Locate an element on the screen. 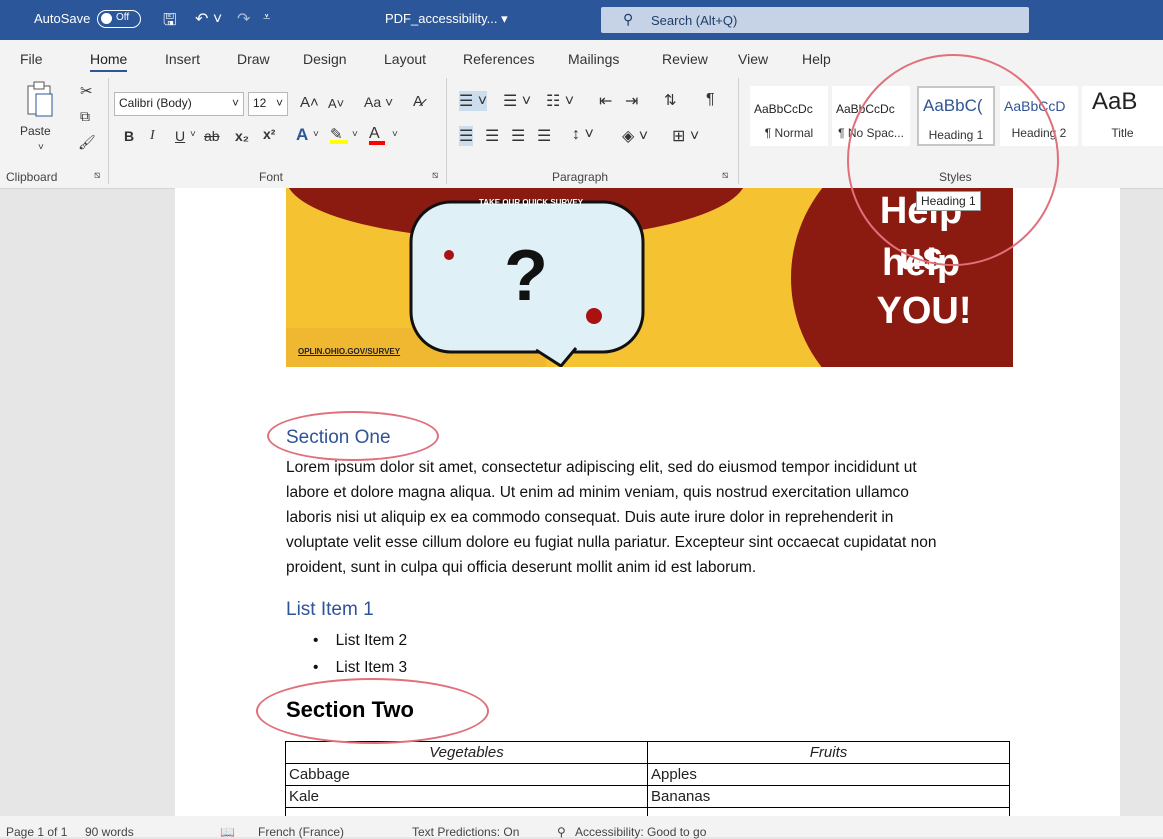  font-launcher-icon: ⧅ is located at coordinates (435, 175).